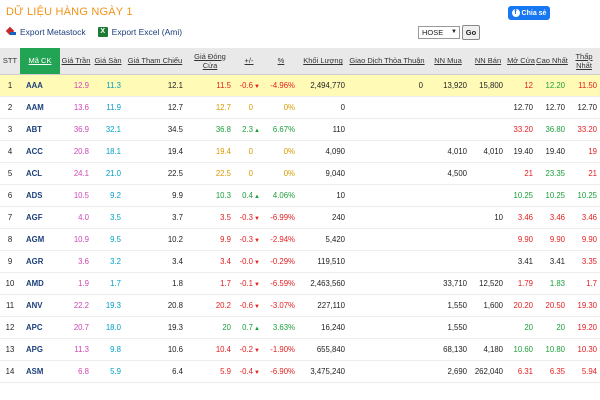 Image resolution: width=600 pixels, height=400 pixels. I want to click on arrow-up-icon: ▲, so click(257, 196).